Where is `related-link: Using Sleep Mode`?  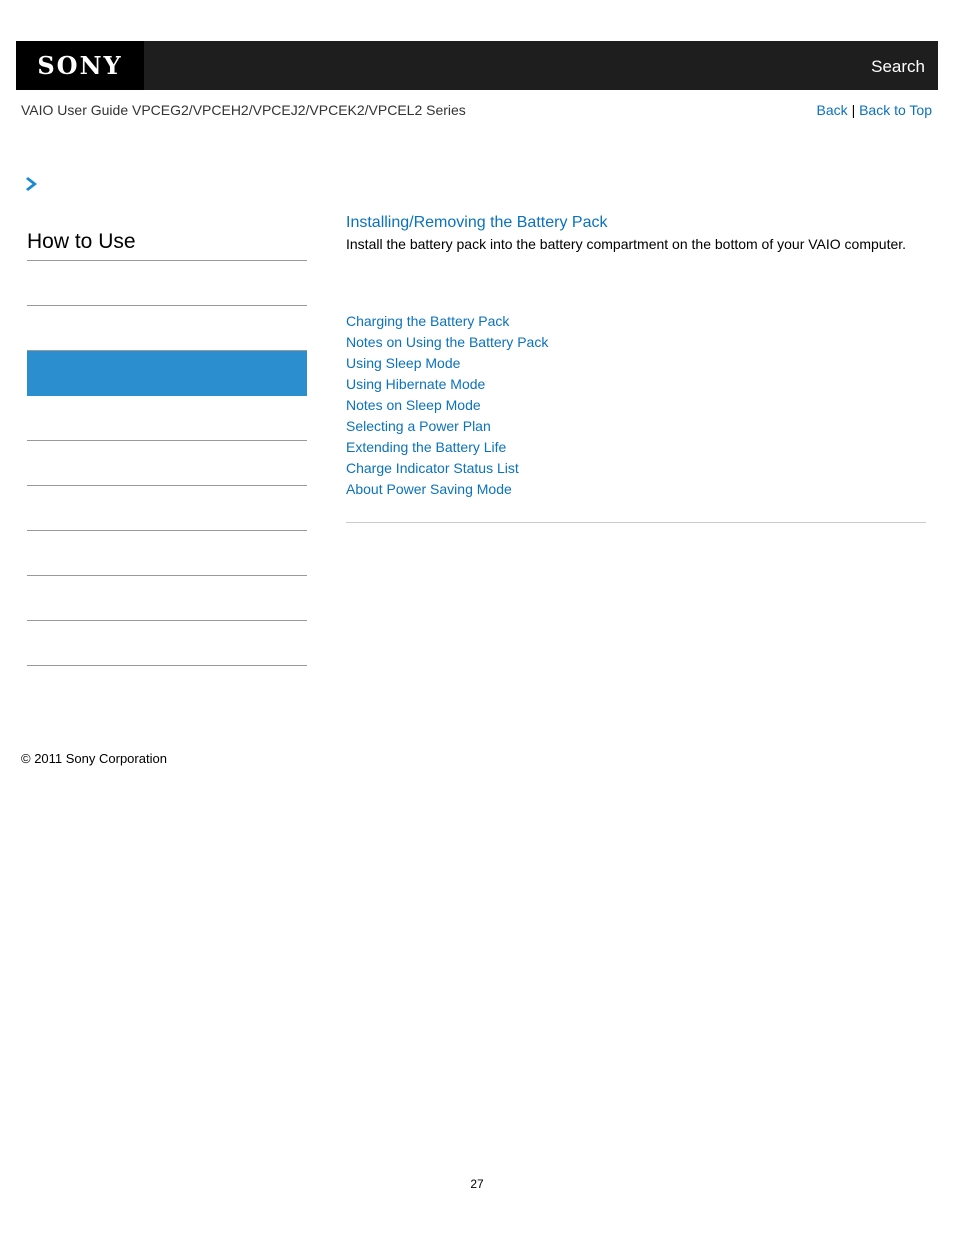 related-link: Using Sleep Mode is located at coordinates (636, 363).